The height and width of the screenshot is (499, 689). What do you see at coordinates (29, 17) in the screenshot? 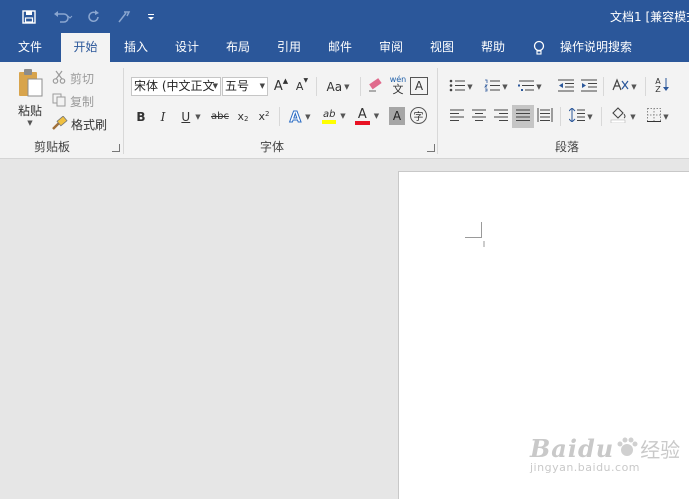
I see `save-icon` at bounding box center [29, 17].